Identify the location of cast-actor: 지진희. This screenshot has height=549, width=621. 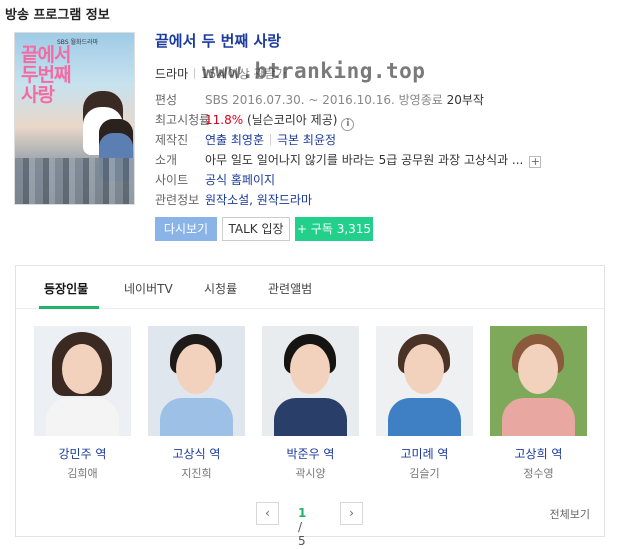
(196, 473).